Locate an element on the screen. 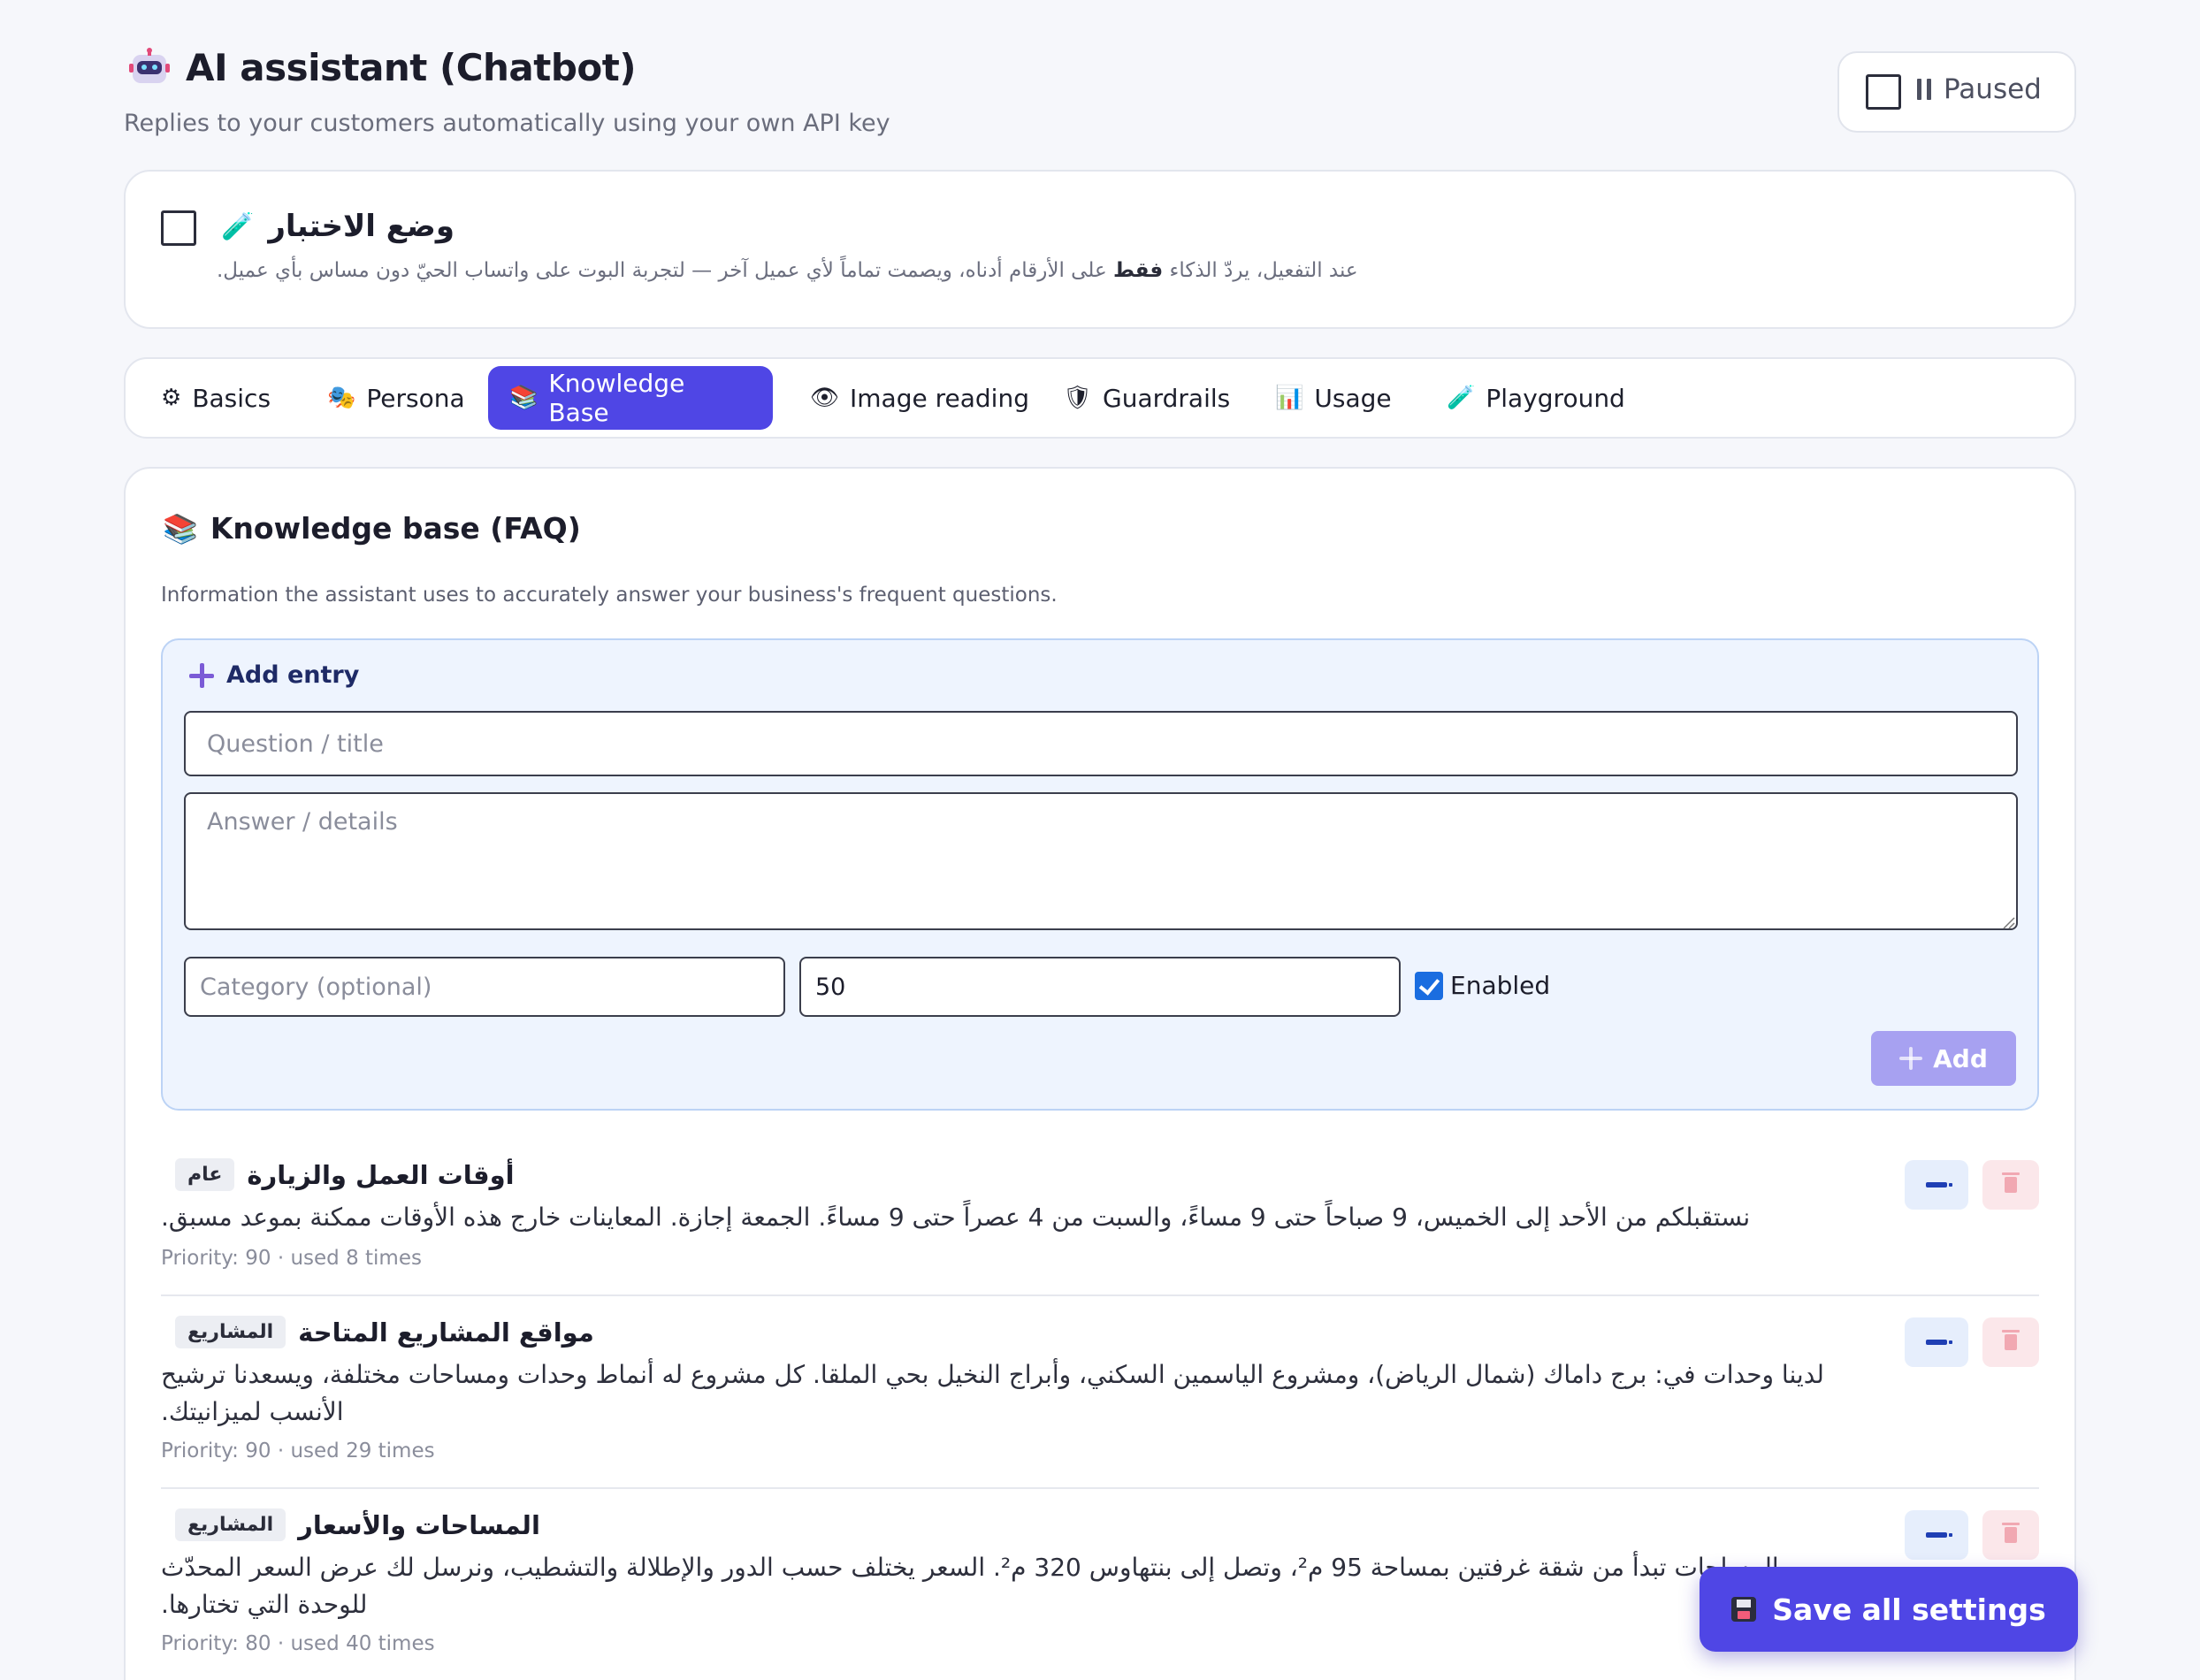 Image resolution: width=2200 pixels, height=1680 pixels. add-entry-heading: Add entry is located at coordinates (274, 675).